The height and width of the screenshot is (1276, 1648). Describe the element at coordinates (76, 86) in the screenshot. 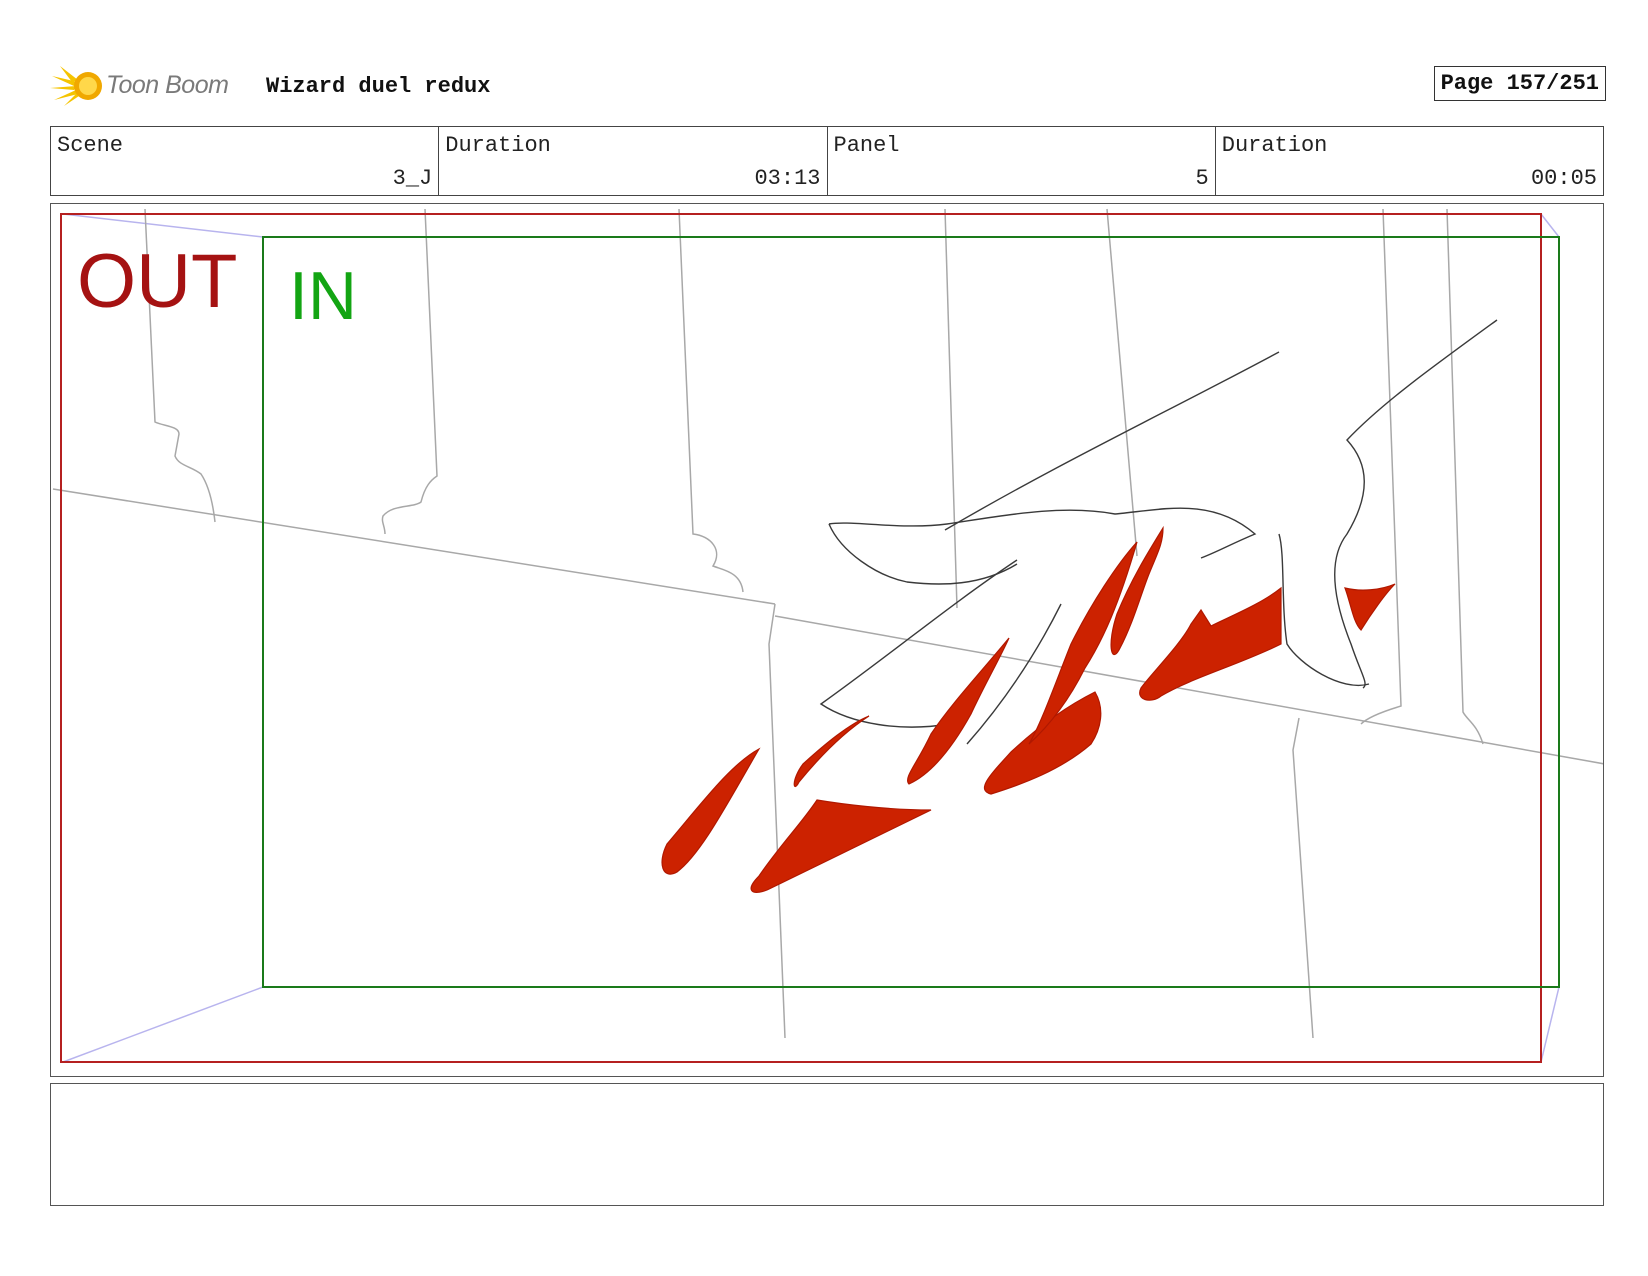

I see `starburst-icon` at that location.